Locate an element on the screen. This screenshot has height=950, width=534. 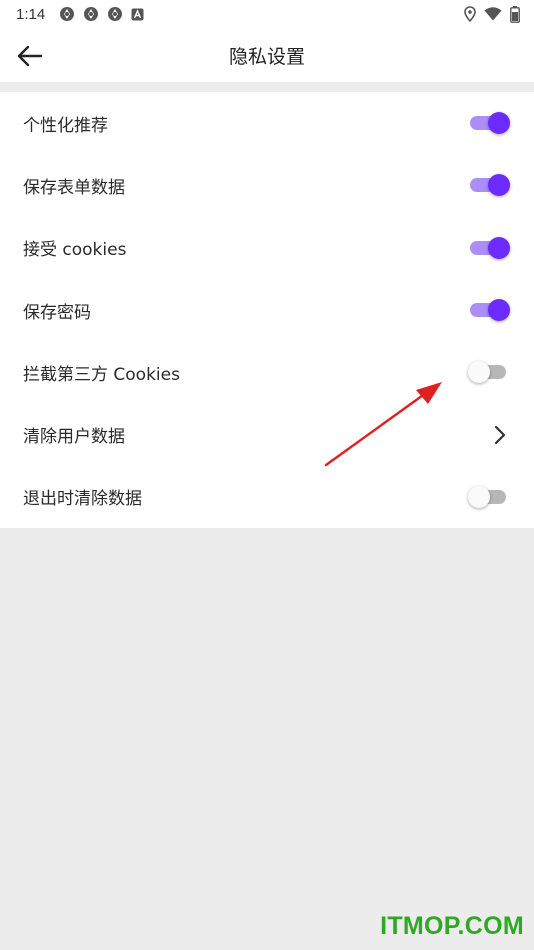
location-icon is located at coordinates (470, 14).